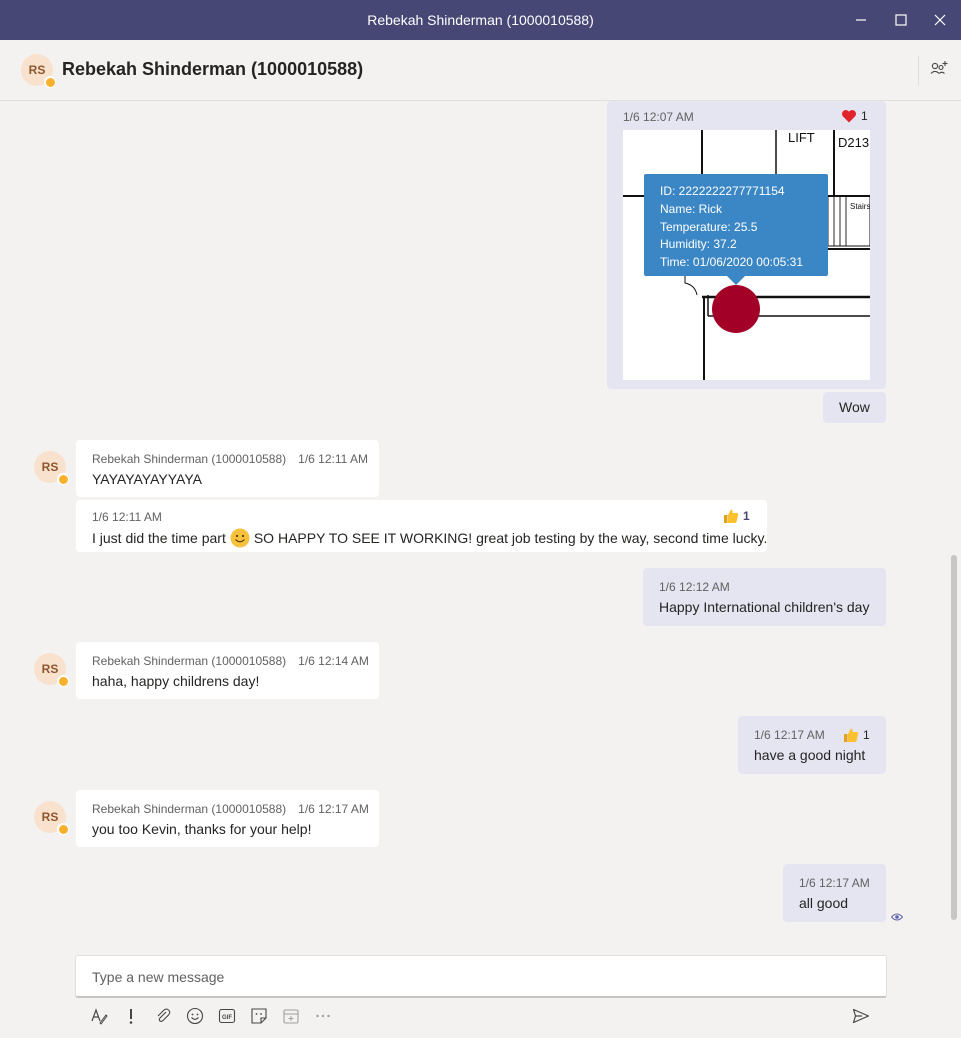  What do you see at coordinates (481, 976) in the screenshot?
I see `compose-box: Type a new message` at bounding box center [481, 976].